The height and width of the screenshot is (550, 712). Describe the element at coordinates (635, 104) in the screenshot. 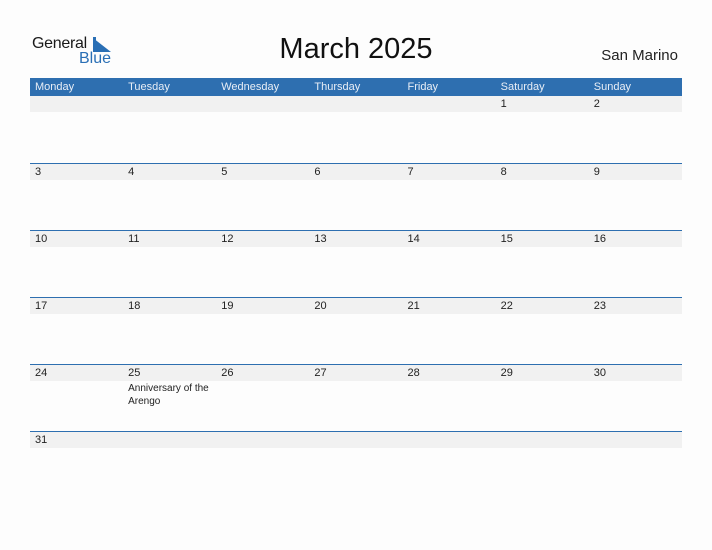

I see `day-cell: 2` at that location.